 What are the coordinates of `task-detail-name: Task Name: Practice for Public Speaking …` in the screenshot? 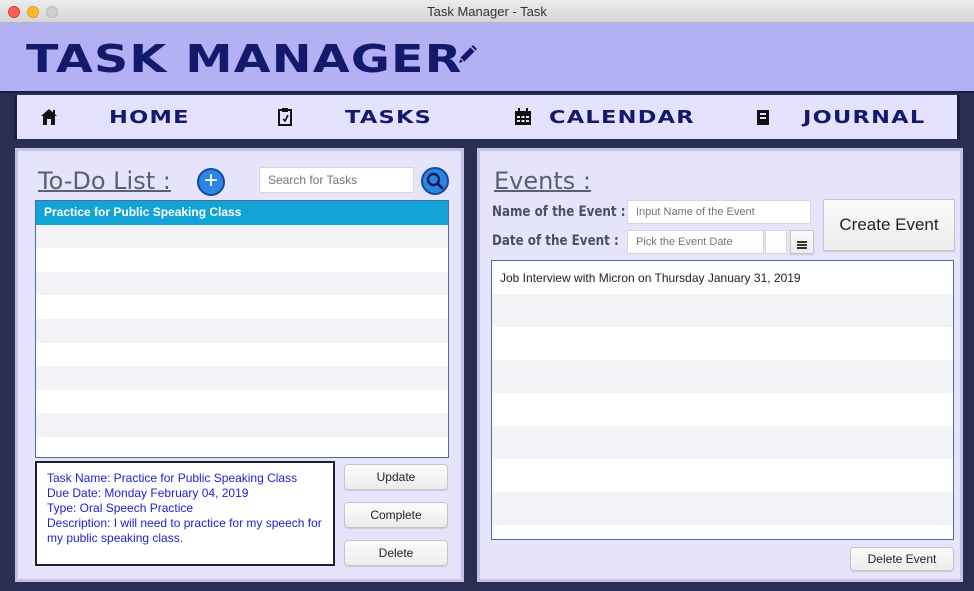 It's located at (172, 478).